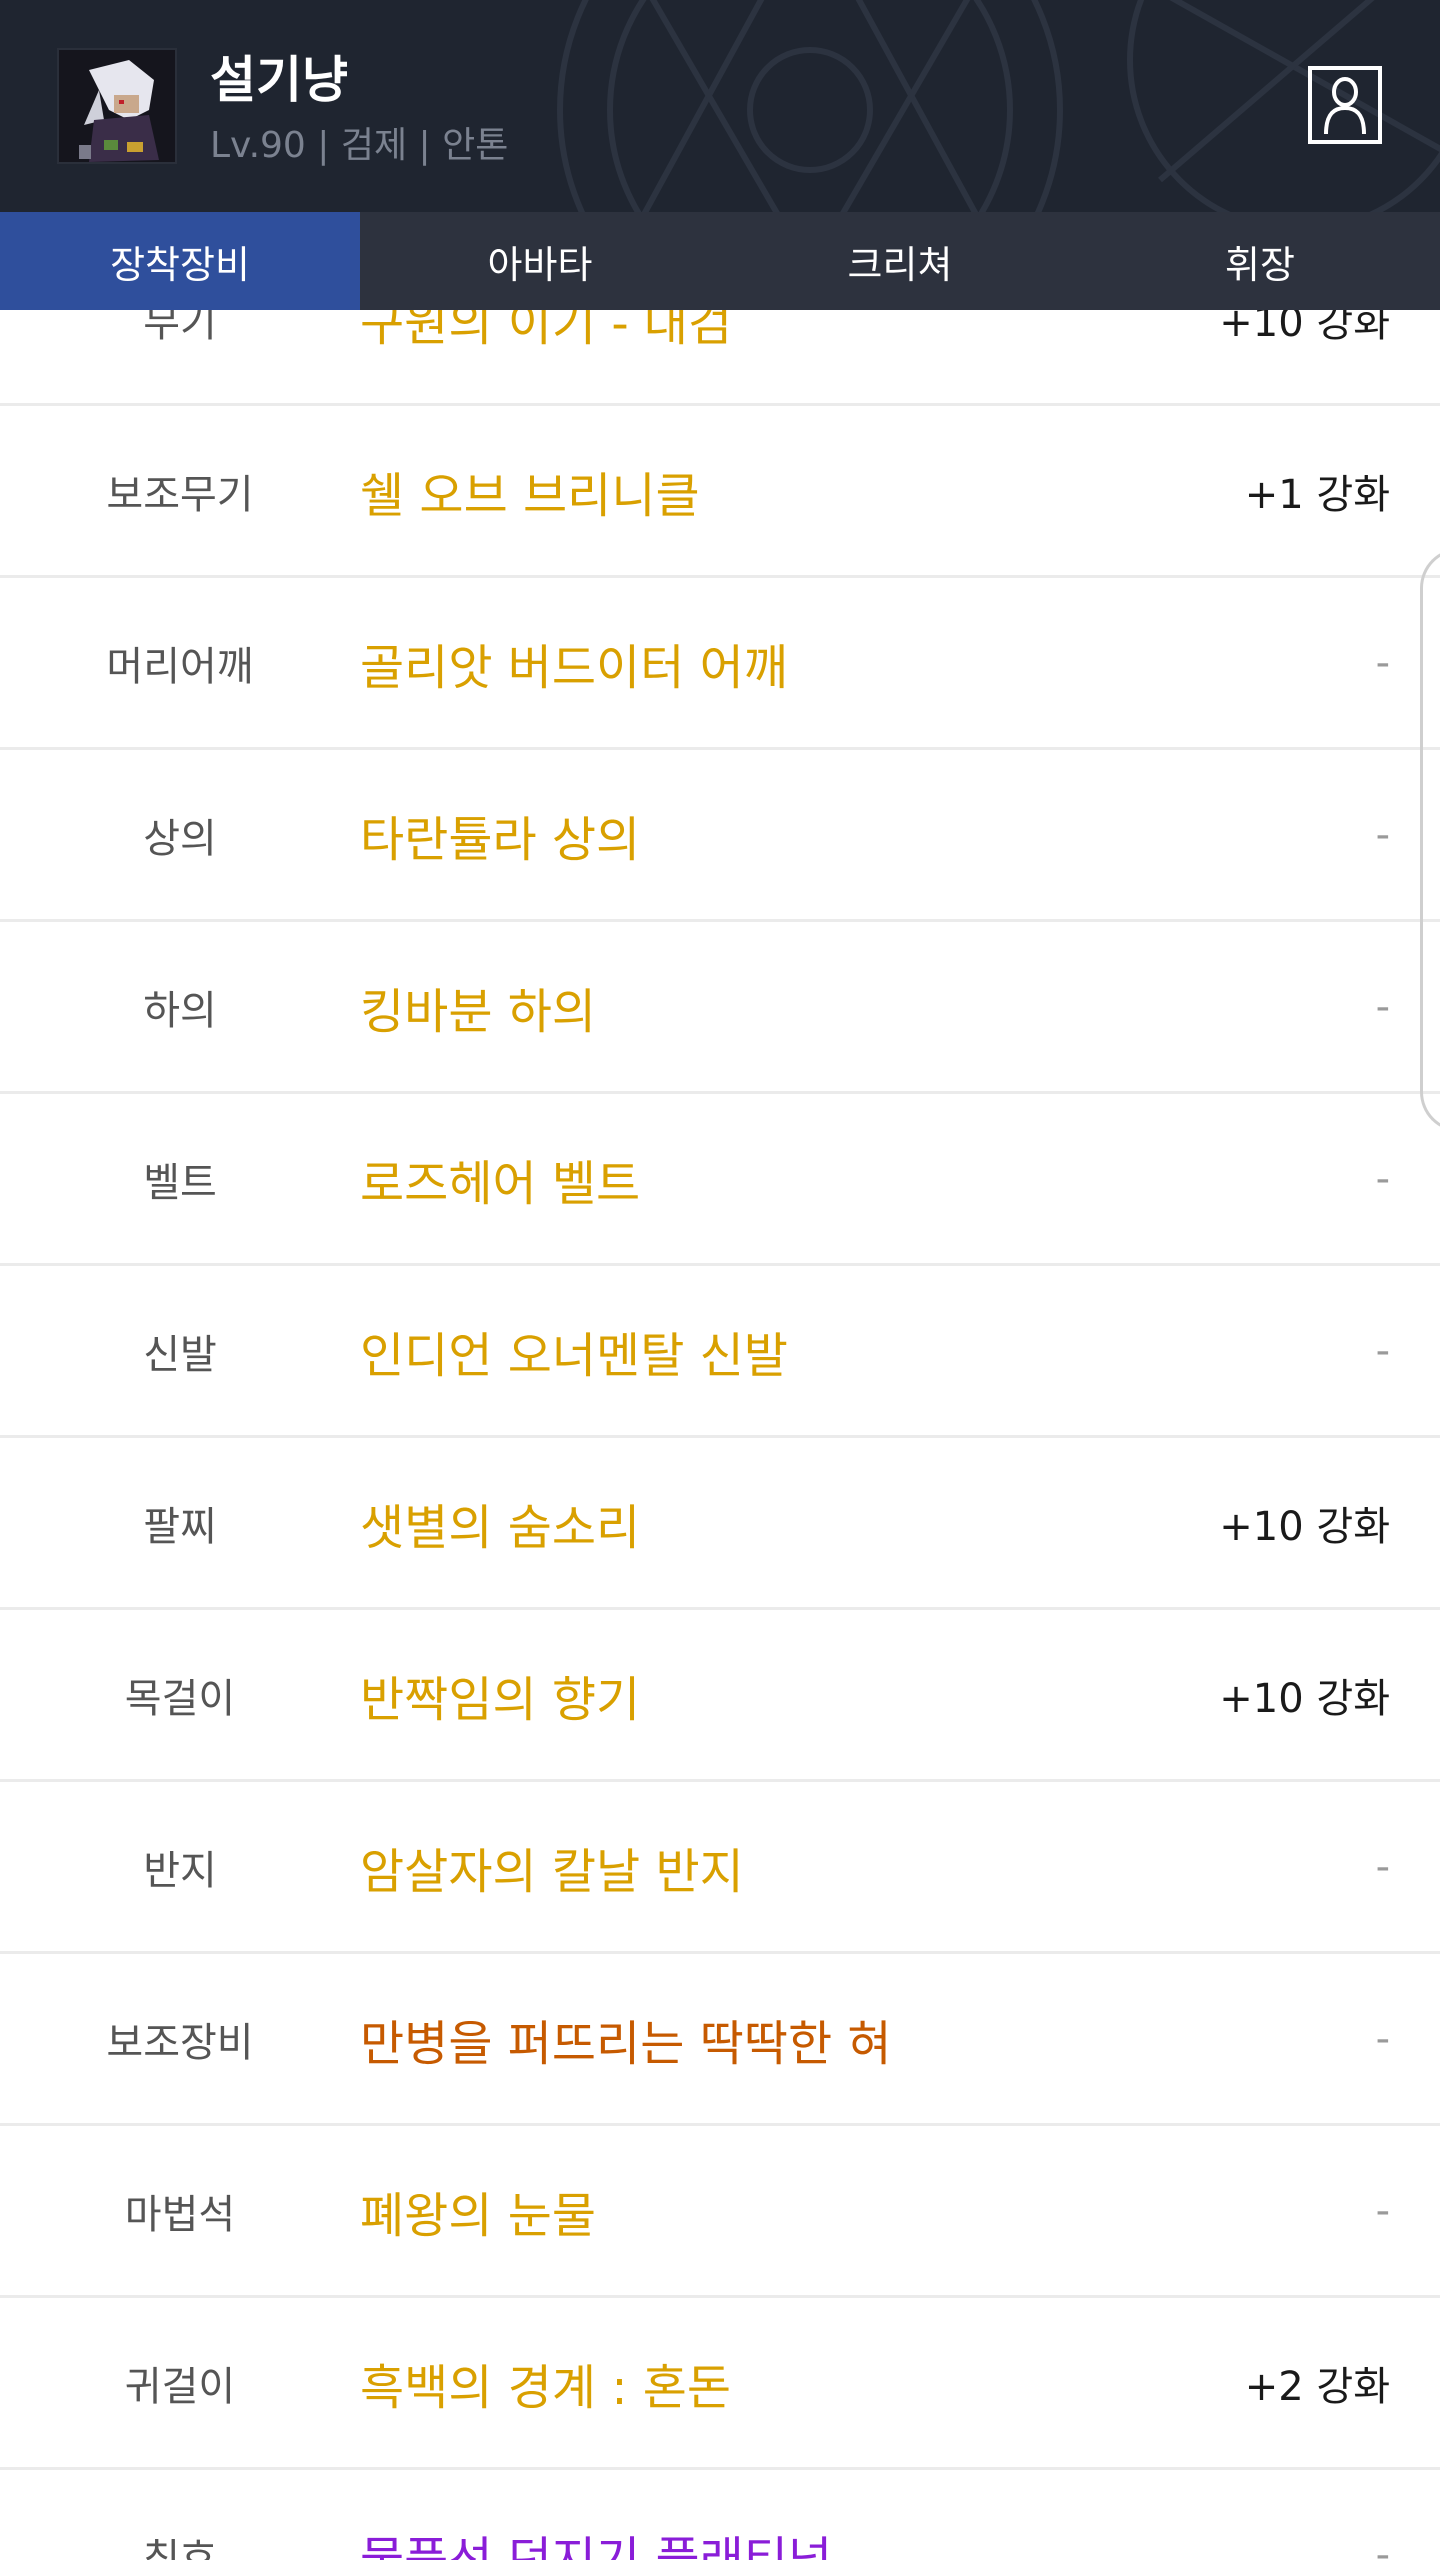 The width and height of the screenshot is (1440, 2560). What do you see at coordinates (720, 2515) in the screenshot?
I see `equipment-row-title: 칭호 물풍선 던지기 플래티넘 -` at bounding box center [720, 2515].